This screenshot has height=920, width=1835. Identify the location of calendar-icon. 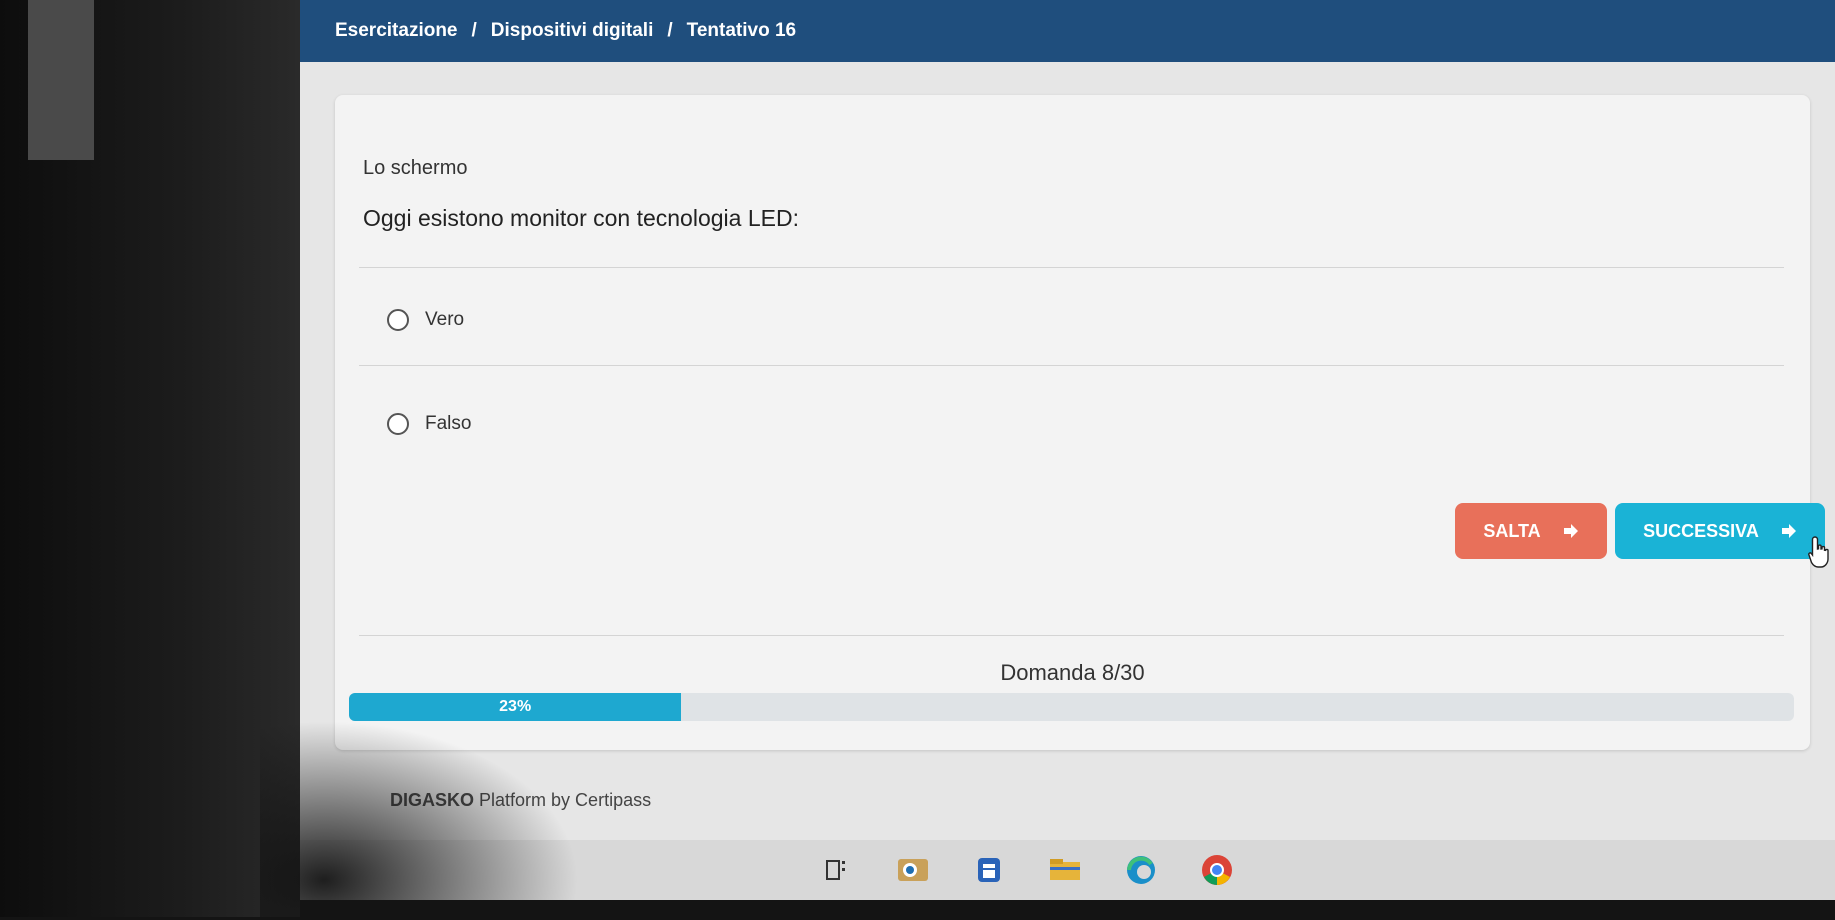
(989, 870).